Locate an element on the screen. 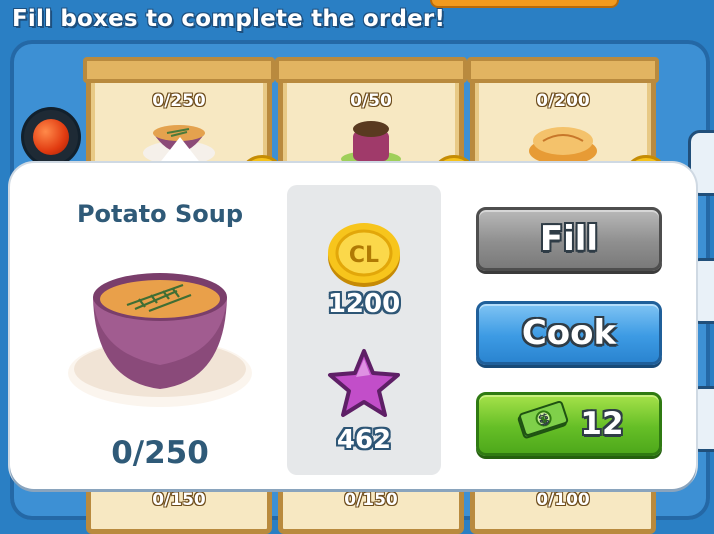  reward-coins-value: 1200 is located at coordinates (364, 304).